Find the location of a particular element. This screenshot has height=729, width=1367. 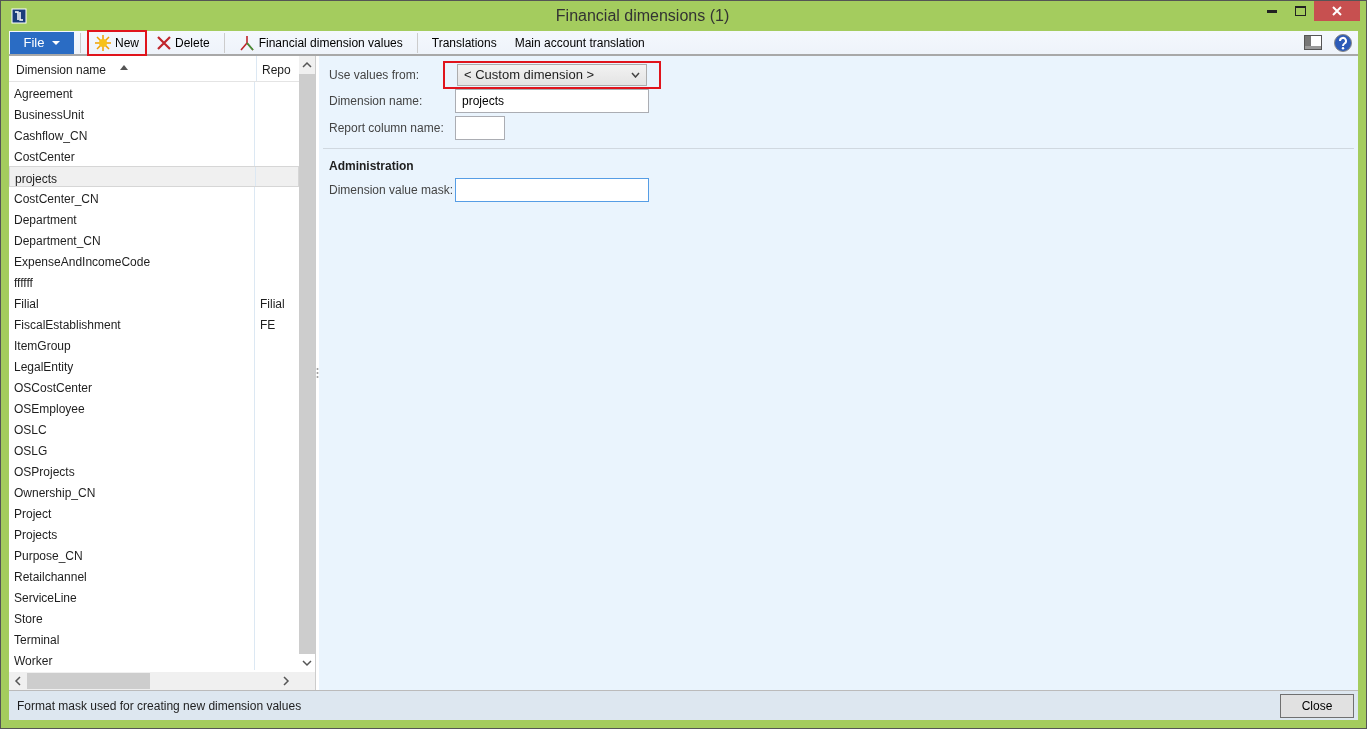

field-label: Dimension name: is located at coordinates (376, 101).